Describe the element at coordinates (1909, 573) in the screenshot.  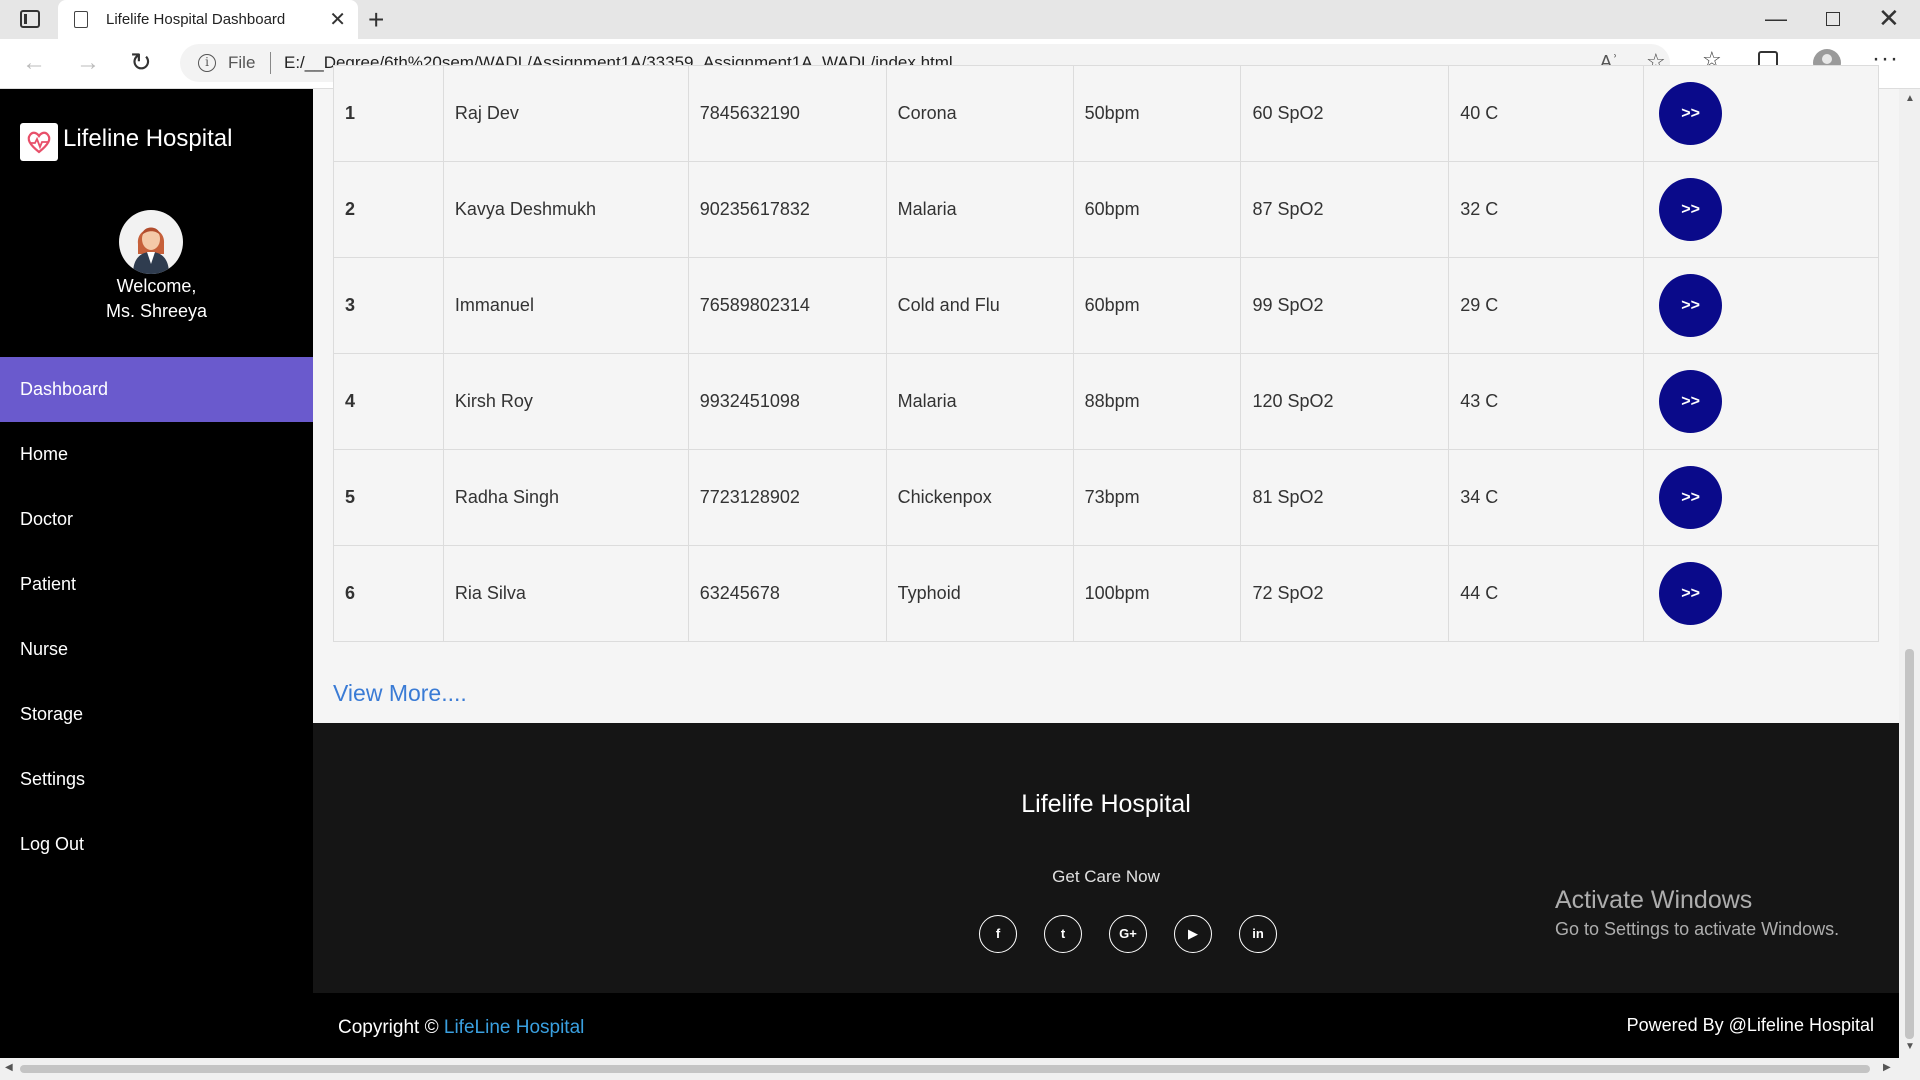
I see `vertical-scrollbar: ▲ ▼` at that location.